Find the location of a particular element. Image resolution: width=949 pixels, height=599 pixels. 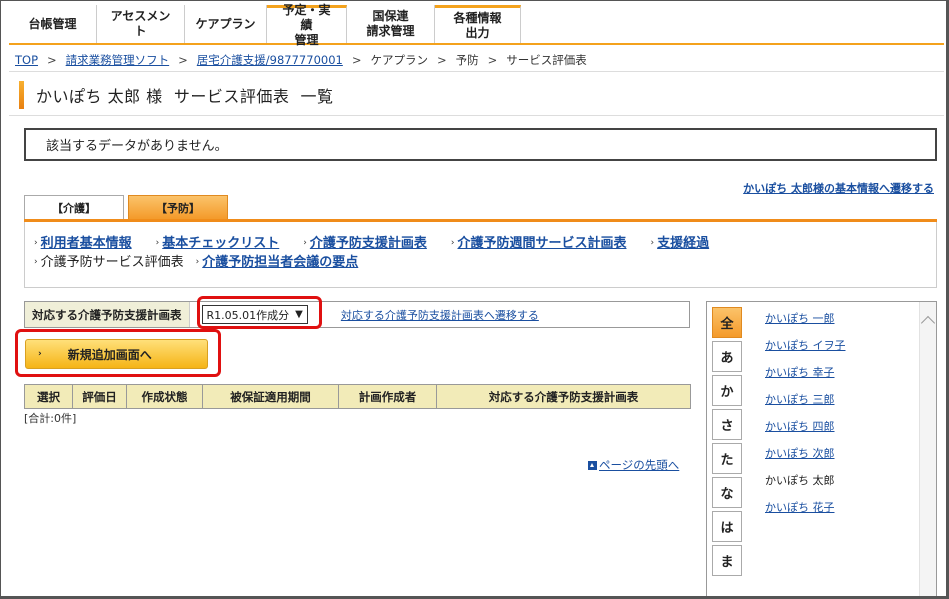

subnav-link: 介護予防支援計画表 is located at coordinates (368, 243).